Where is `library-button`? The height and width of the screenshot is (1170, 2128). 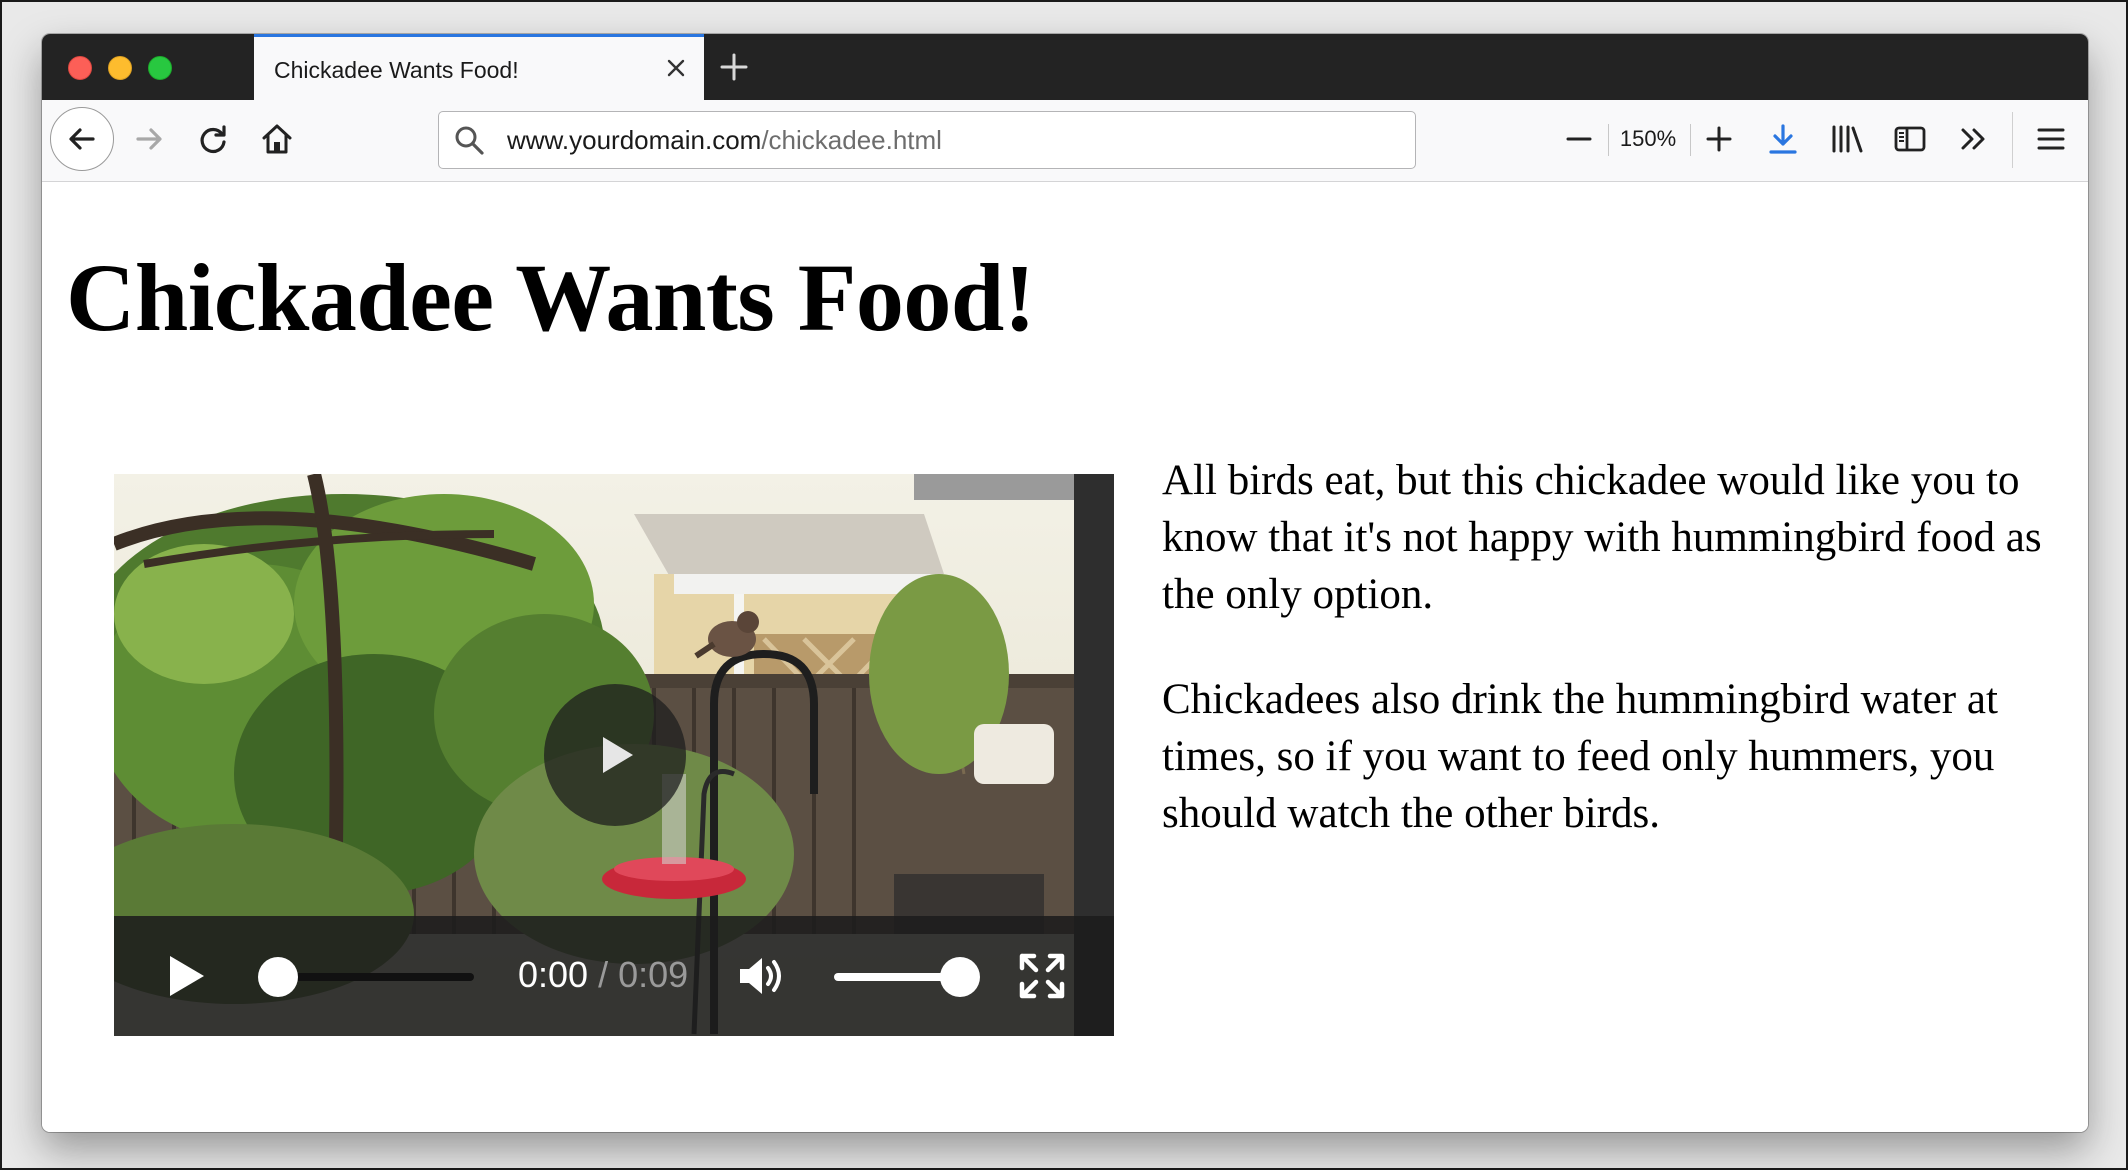 library-button is located at coordinates (1847, 139).